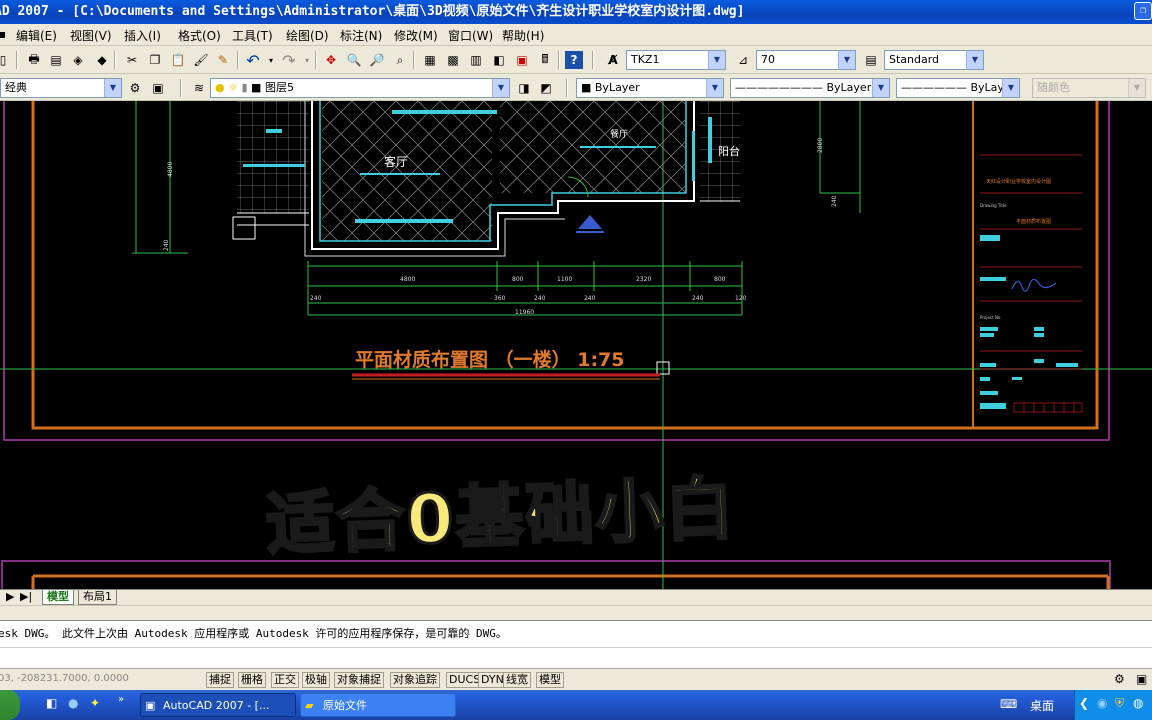 The height and width of the screenshot is (720, 1152). I want to click on otrack-toggle: 对象追踪, so click(415, 680).